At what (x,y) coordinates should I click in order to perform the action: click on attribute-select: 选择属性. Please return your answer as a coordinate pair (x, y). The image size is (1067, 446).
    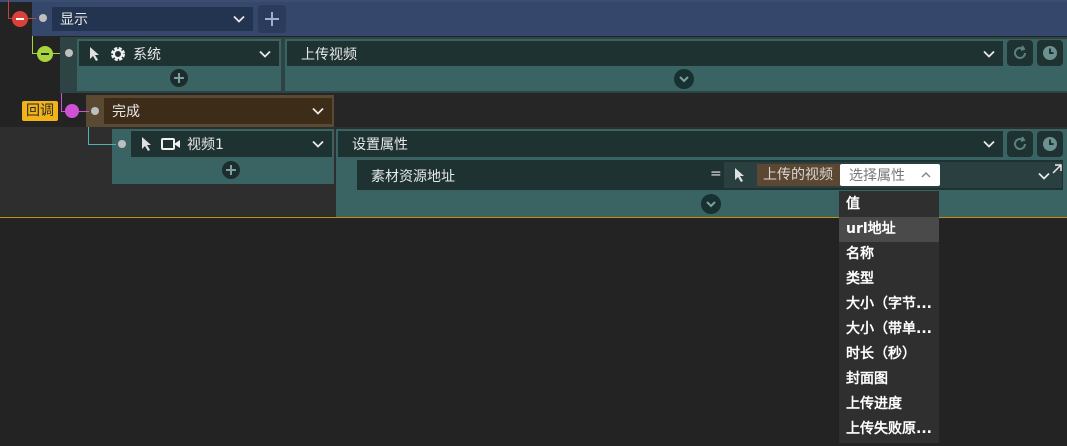
    Looking at the image, I should click on (890, 175).